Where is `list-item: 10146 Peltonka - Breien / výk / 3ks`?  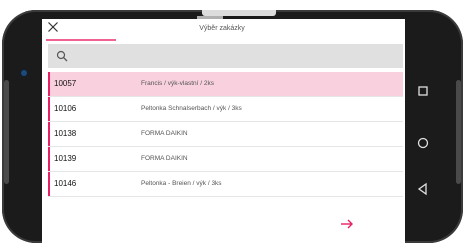
list-item: 10146 Peltonka - Breien / výk / 3ks is located at coordinates (225, 184).